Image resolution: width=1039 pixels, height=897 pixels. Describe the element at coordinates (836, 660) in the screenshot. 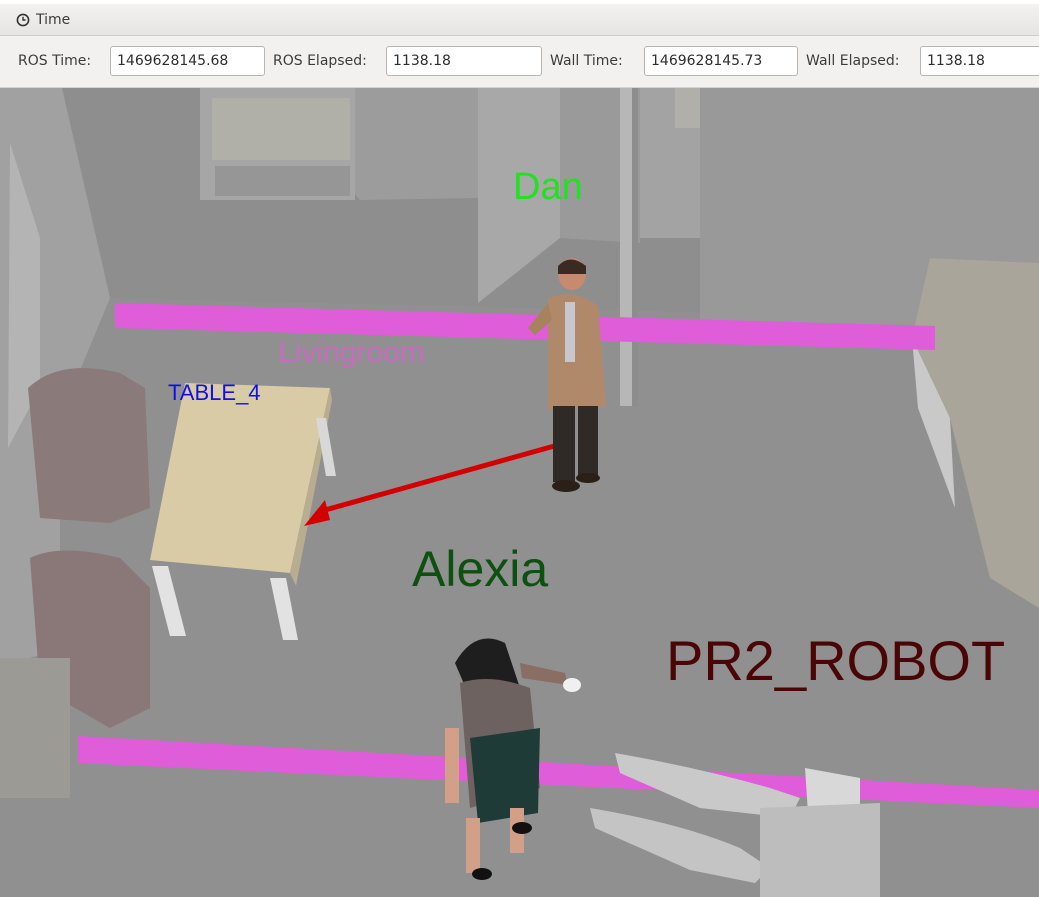

I see `pr2-robot-label: PR2_ROBOT` at that location.